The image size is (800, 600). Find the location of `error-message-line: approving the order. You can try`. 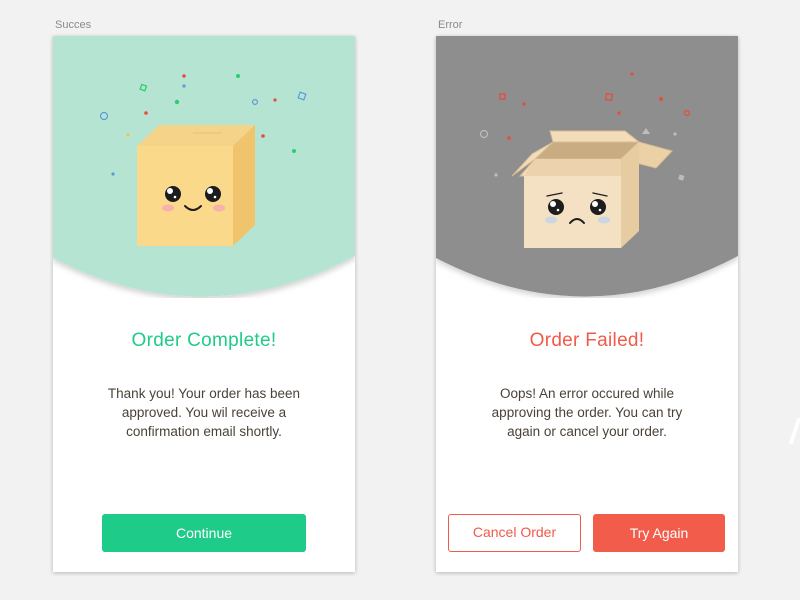

error-message-line: approving the order. You can try is located at coordinates (587, 412).